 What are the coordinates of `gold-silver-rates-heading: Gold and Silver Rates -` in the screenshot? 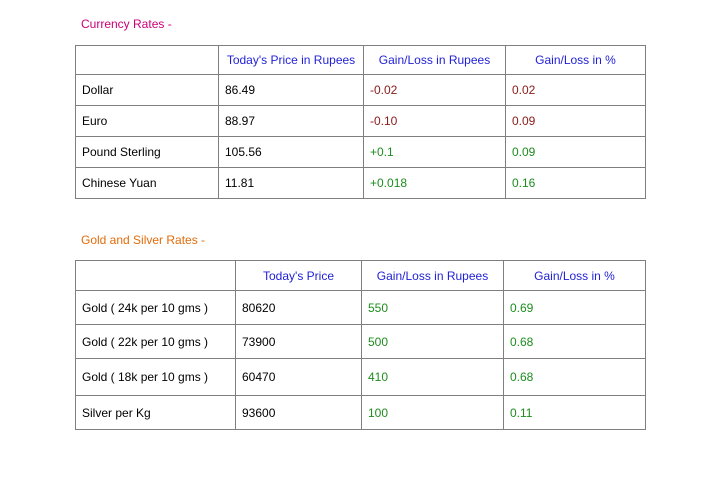 It's located at (143, 240).